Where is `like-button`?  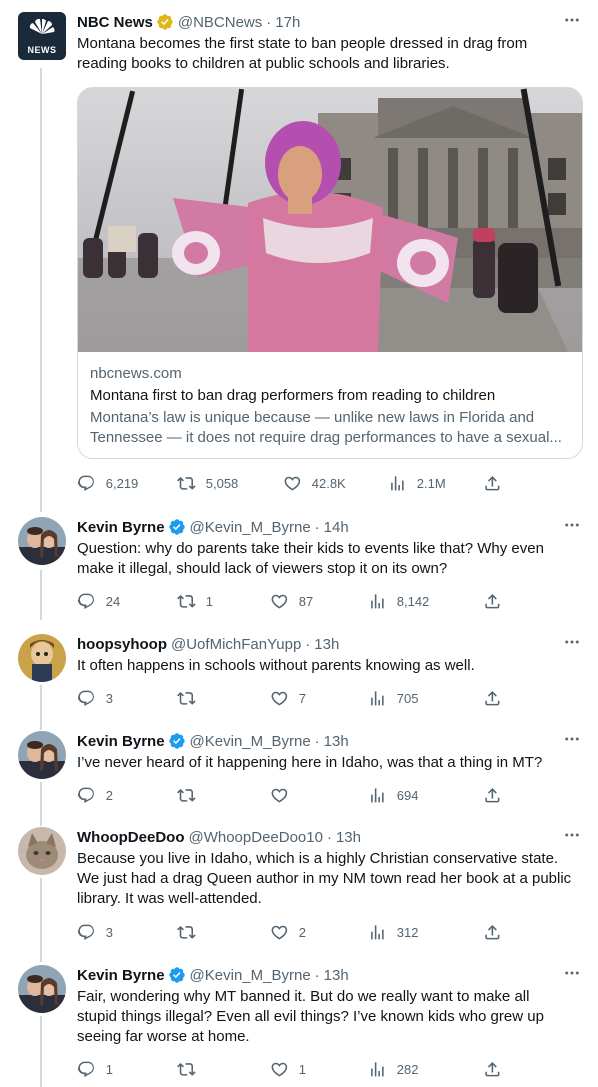 like-button is located at coordinates (284, 795).